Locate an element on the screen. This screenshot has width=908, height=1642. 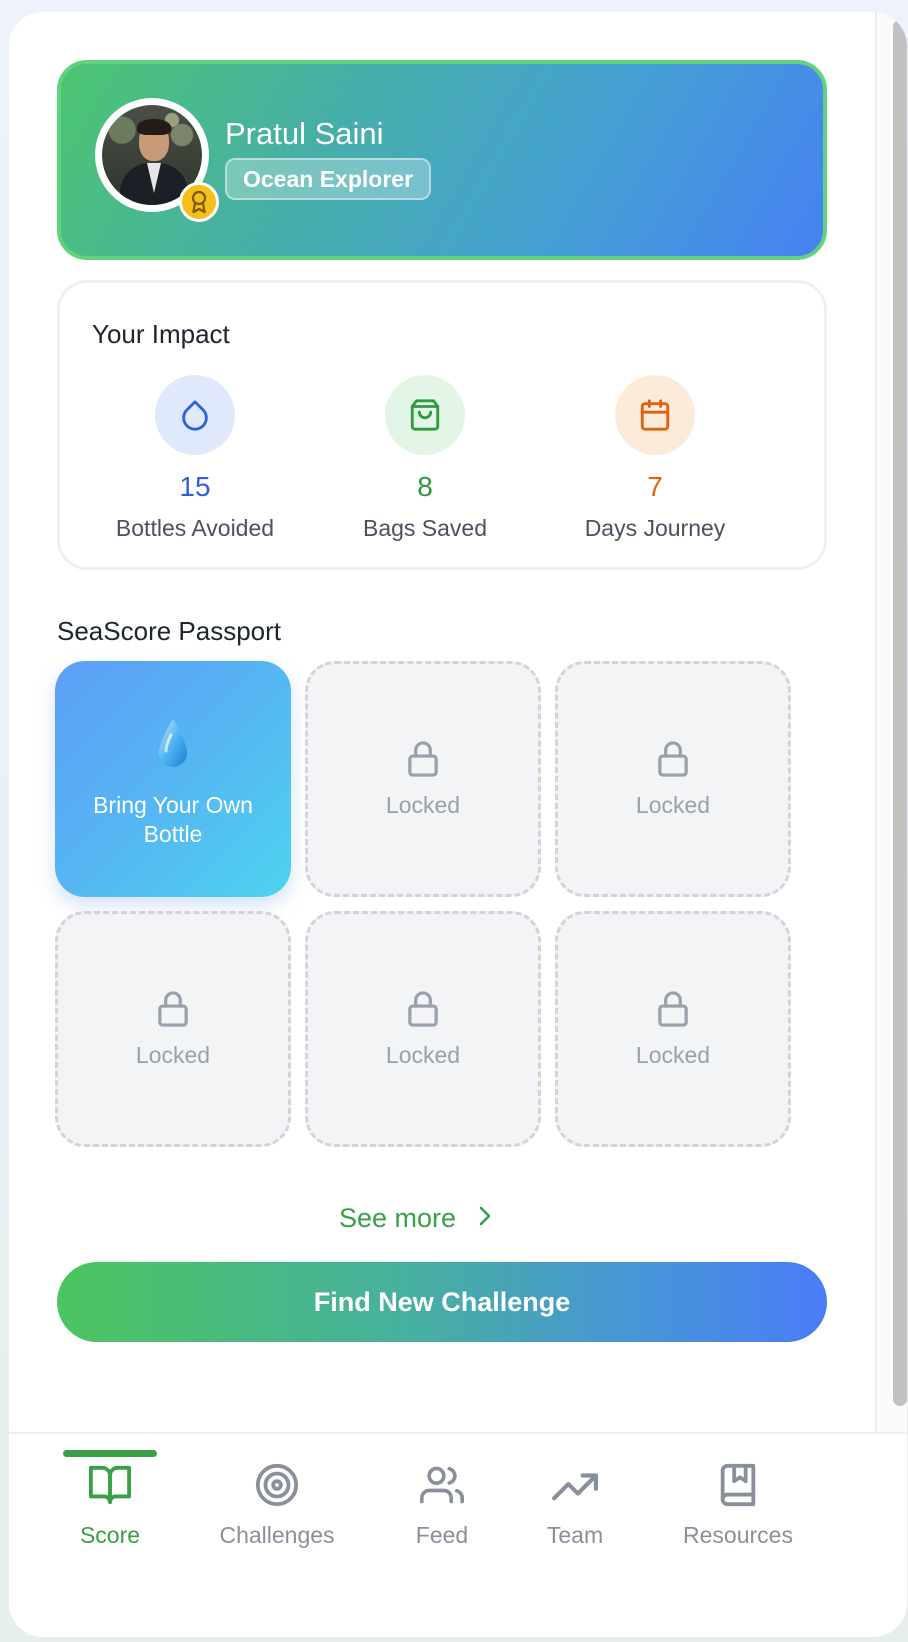
trending-up-icon is located at coordinates (575, 1485).